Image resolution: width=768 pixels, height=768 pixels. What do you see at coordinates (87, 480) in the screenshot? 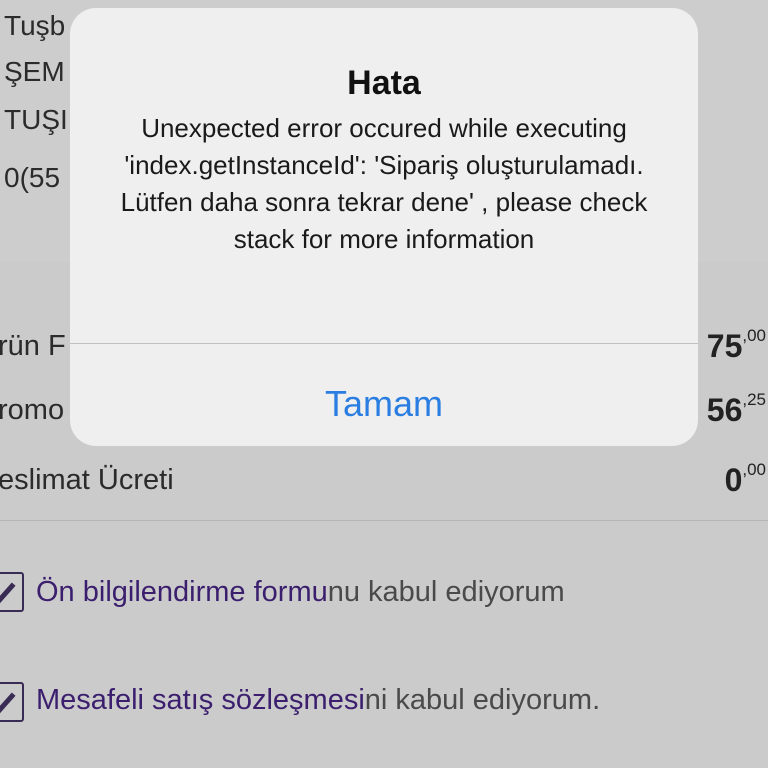
I see `summary-label: eslimat Ücreti` at bounding box center [87, 480].